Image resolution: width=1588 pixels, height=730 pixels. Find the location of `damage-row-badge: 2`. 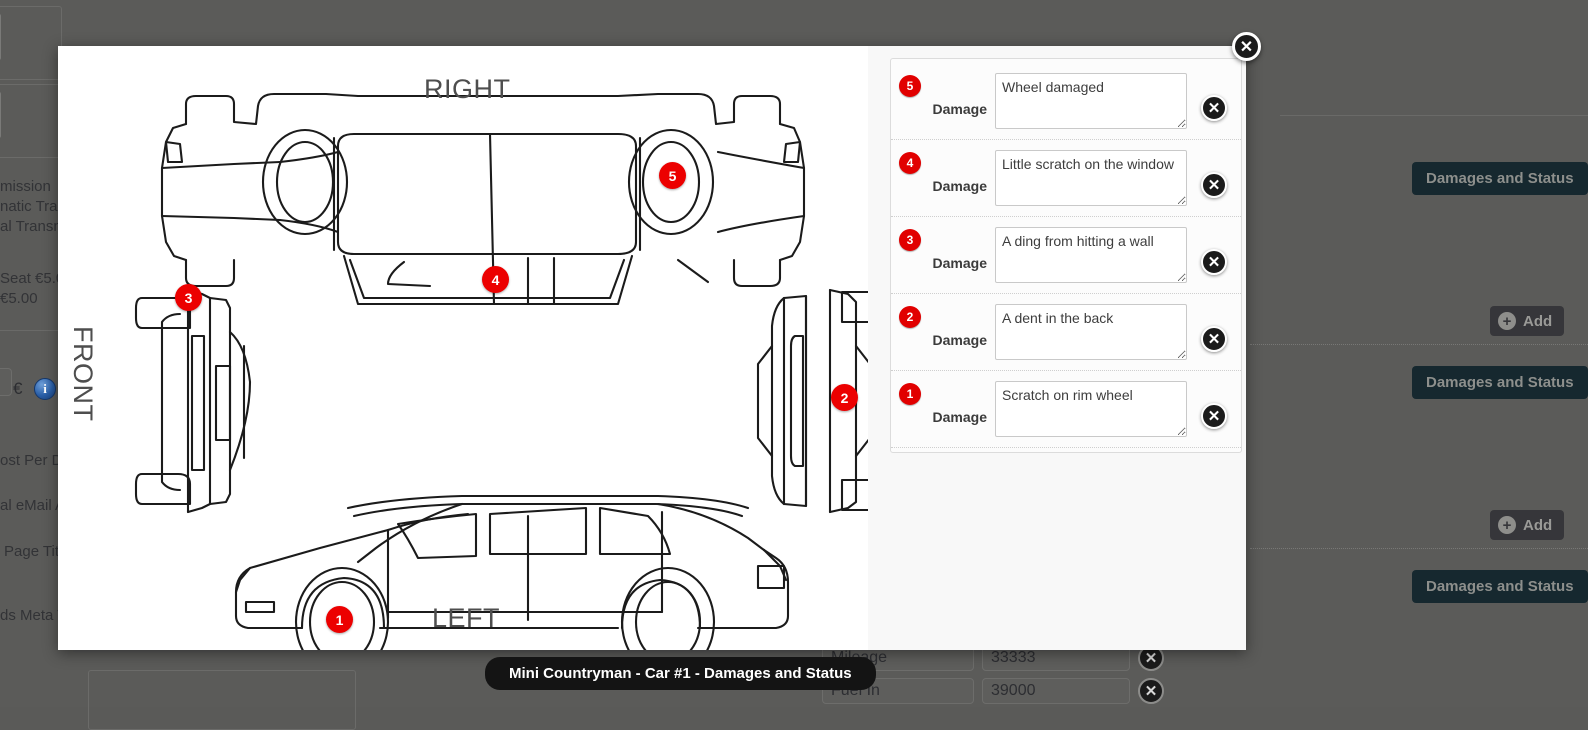

damage-row-badge: 2 is located at coordinates (910, 317).